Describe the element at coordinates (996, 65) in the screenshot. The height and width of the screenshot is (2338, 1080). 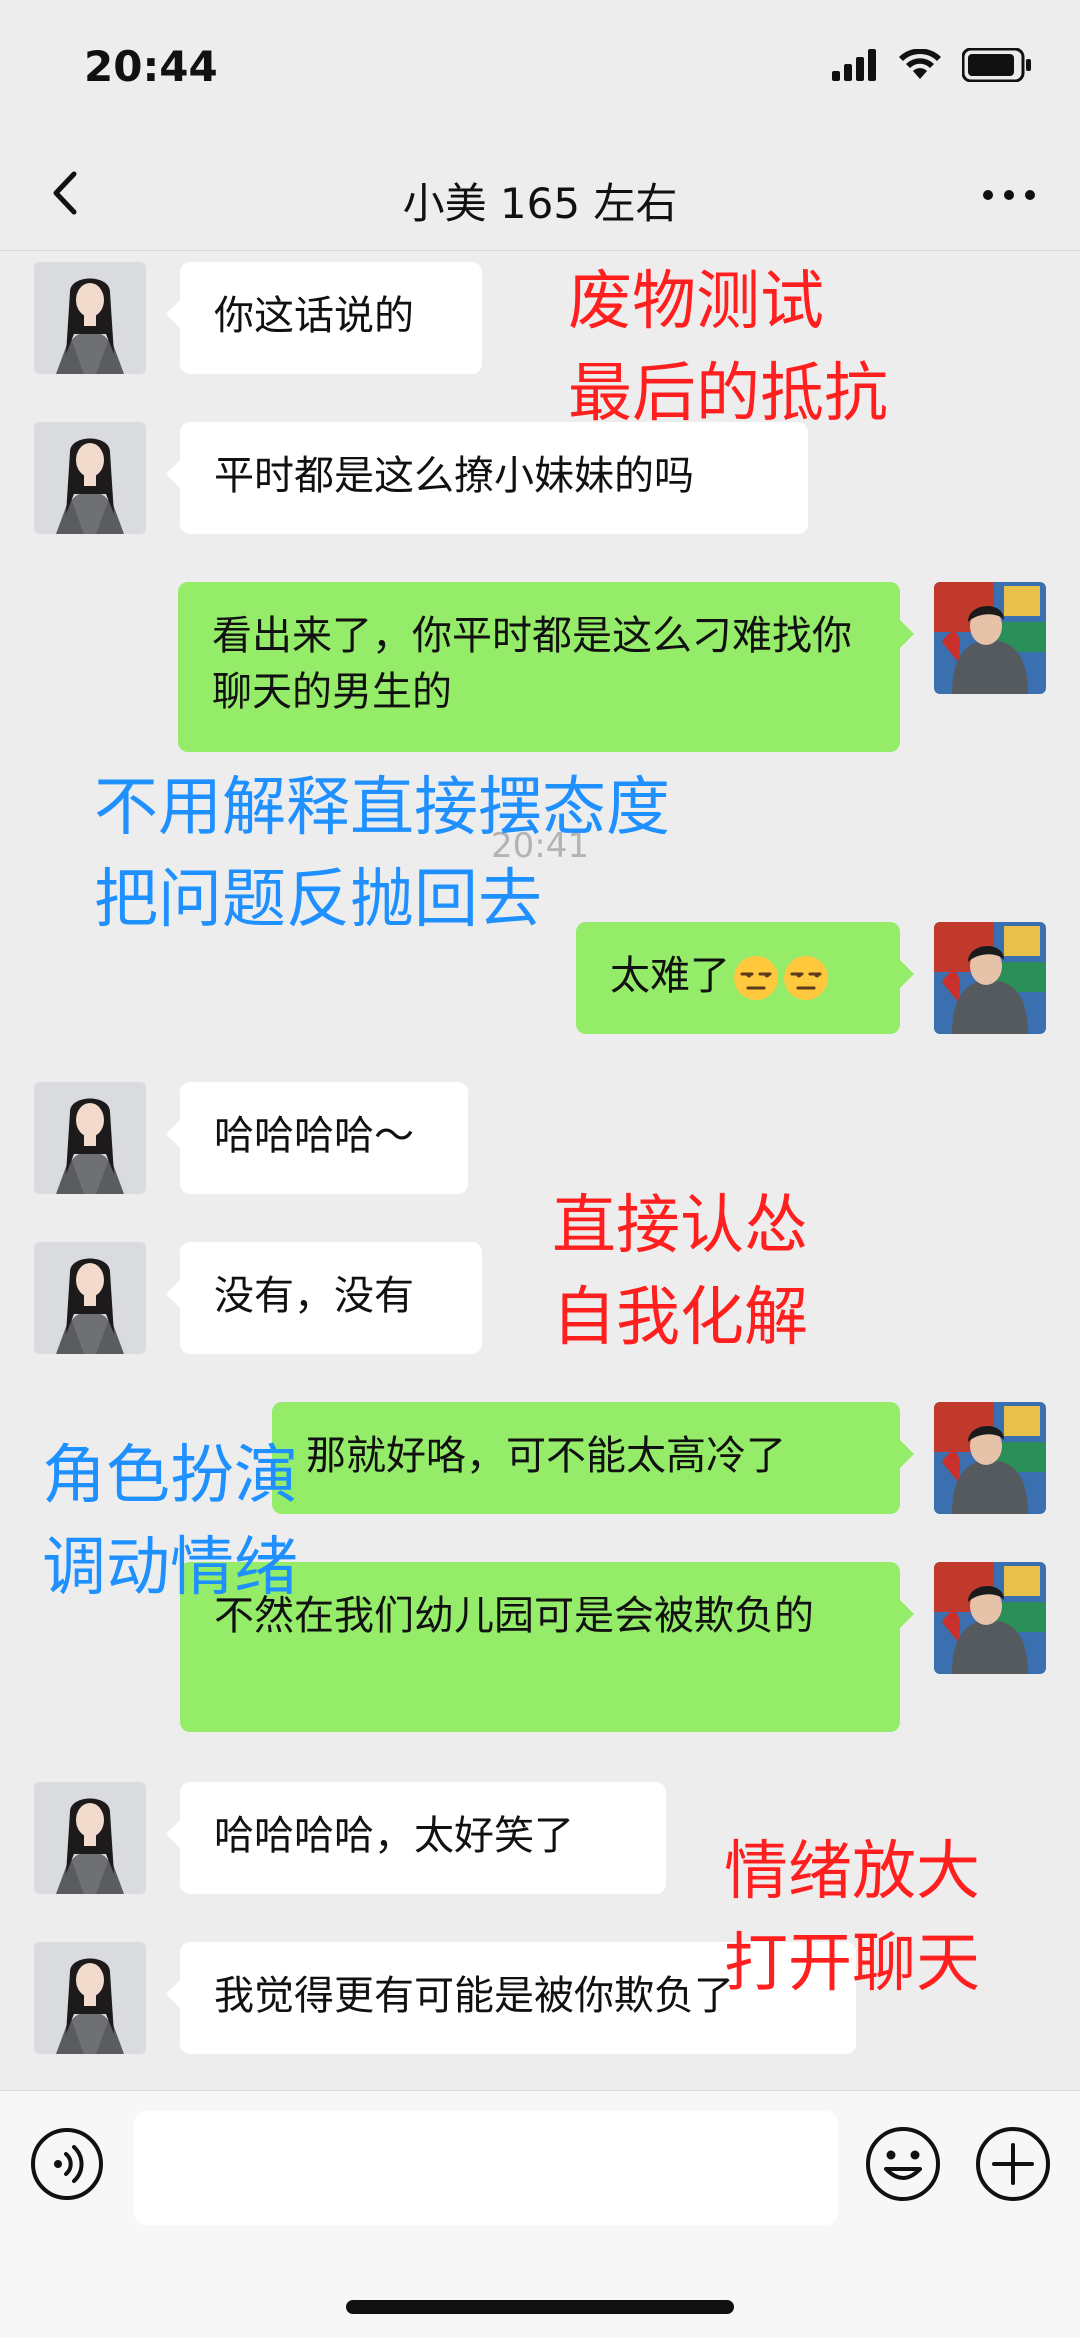
I see `battery-icon` at that location.